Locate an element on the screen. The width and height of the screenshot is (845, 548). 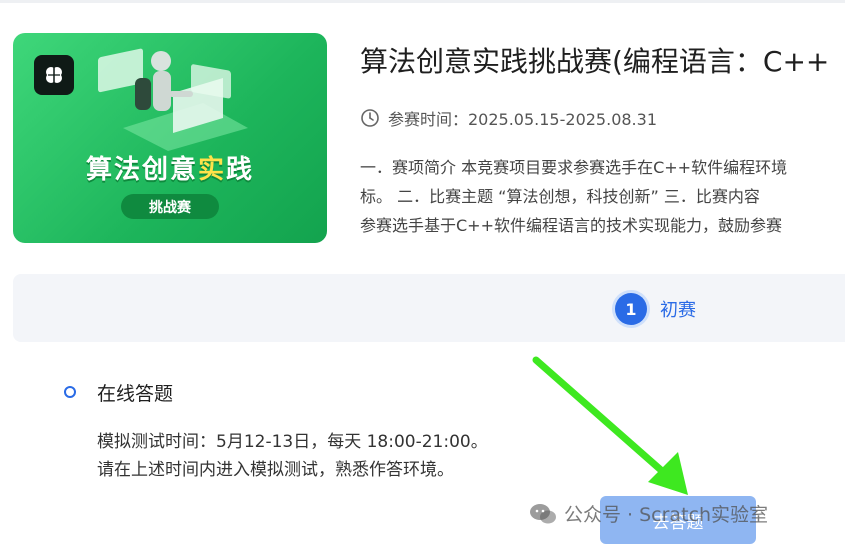
description-line: 参赛选手基于C++软件编程语言的技术实现能力，鼓励参赛 is located at coordinates (571, 225).